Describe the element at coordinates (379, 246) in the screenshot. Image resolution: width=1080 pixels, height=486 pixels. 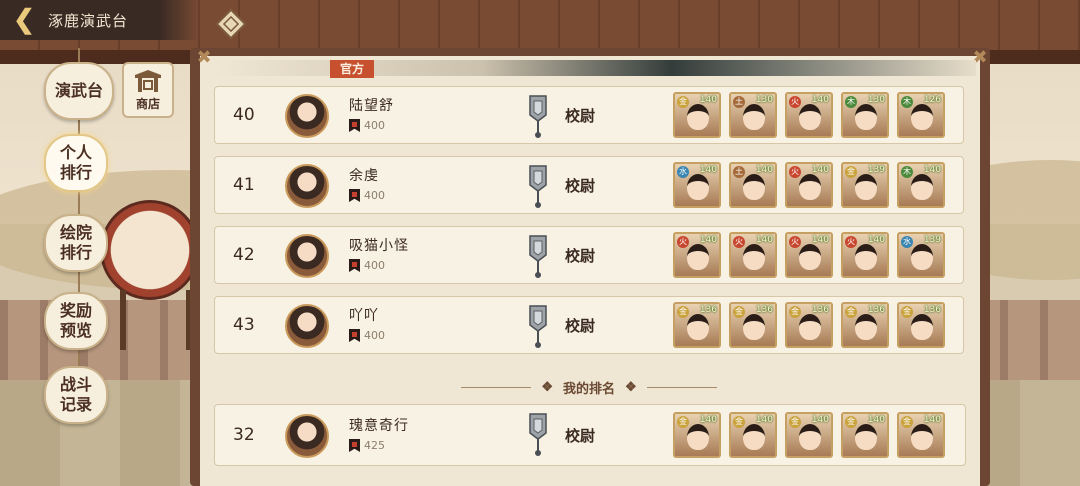
I see `player-name: 吸猫小怪` at that location.